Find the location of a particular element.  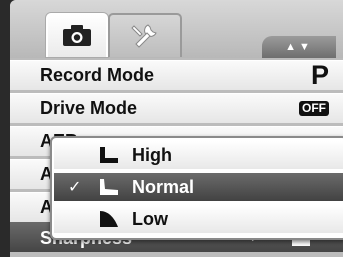

sharpness-normal-icon is located at coordinates (109, 187).